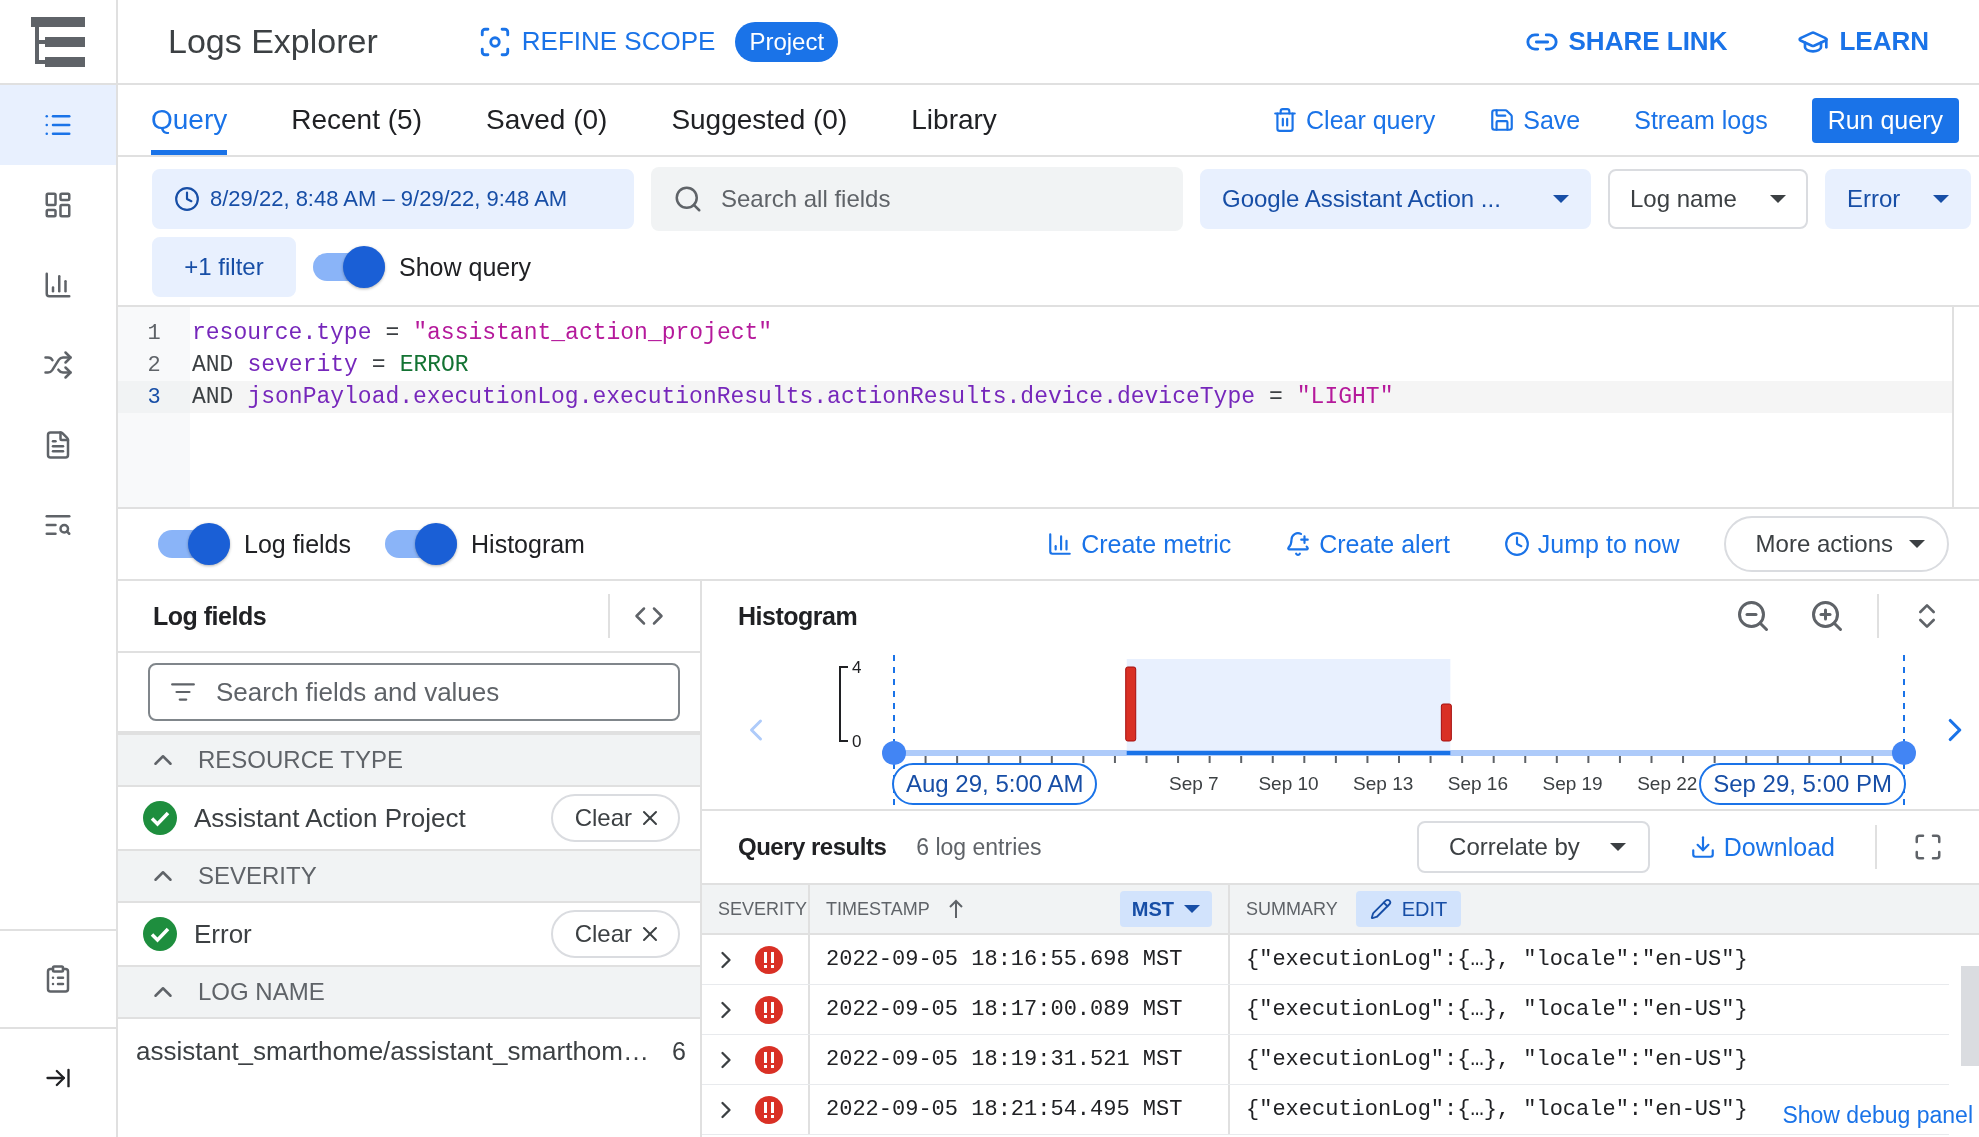 This screenshot has height=1137, width=1979. What do you see at coordinates (1591, 544) in the screenshot?
I see `action-button: Jump to now` at bounding box center [1591, 544].